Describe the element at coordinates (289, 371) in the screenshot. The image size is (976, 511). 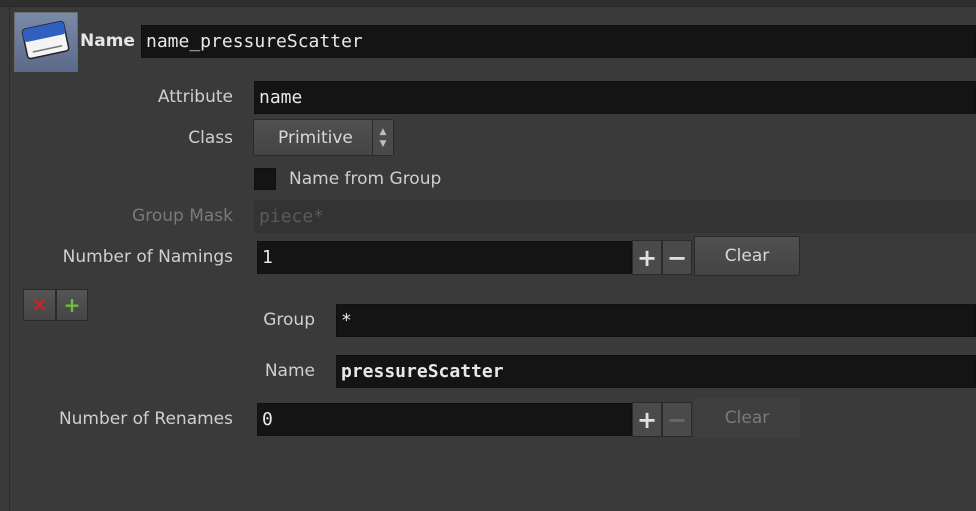
I see `name-label: Name` at that location.